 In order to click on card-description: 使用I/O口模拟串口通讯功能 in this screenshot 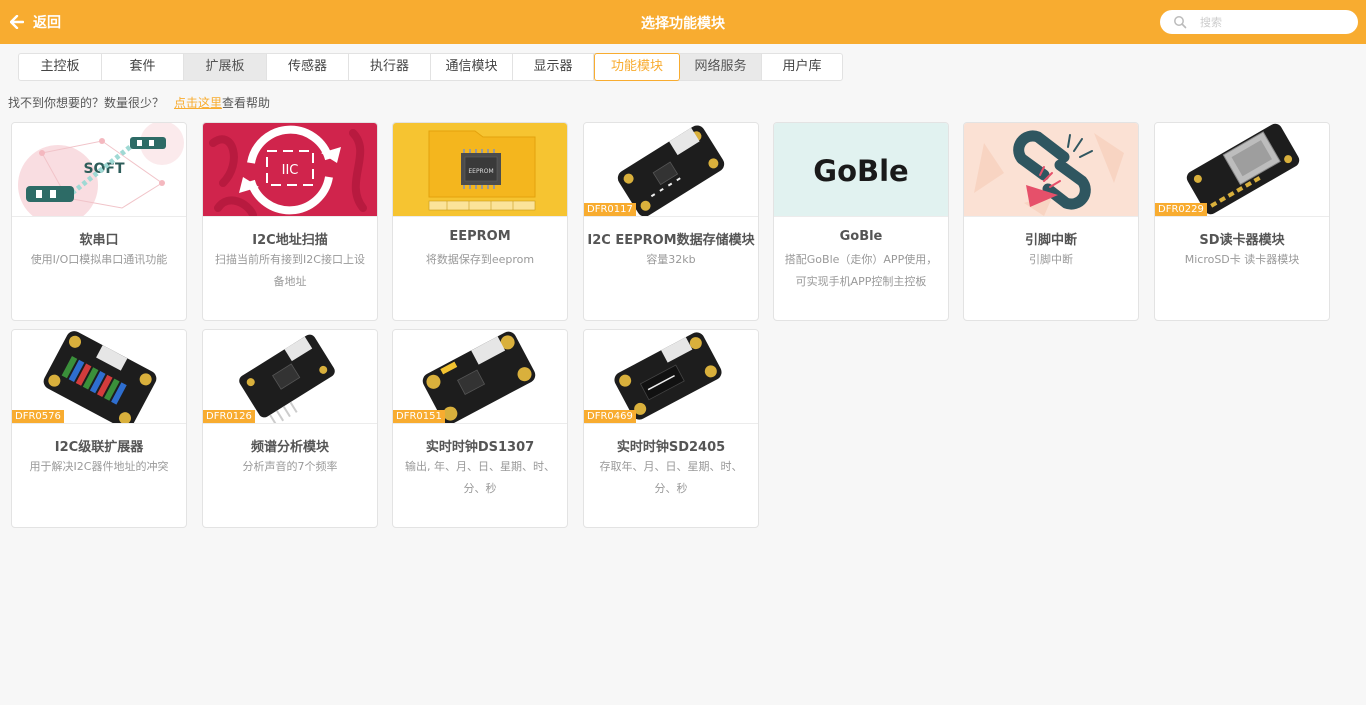, I will do `click(99, 259)`.